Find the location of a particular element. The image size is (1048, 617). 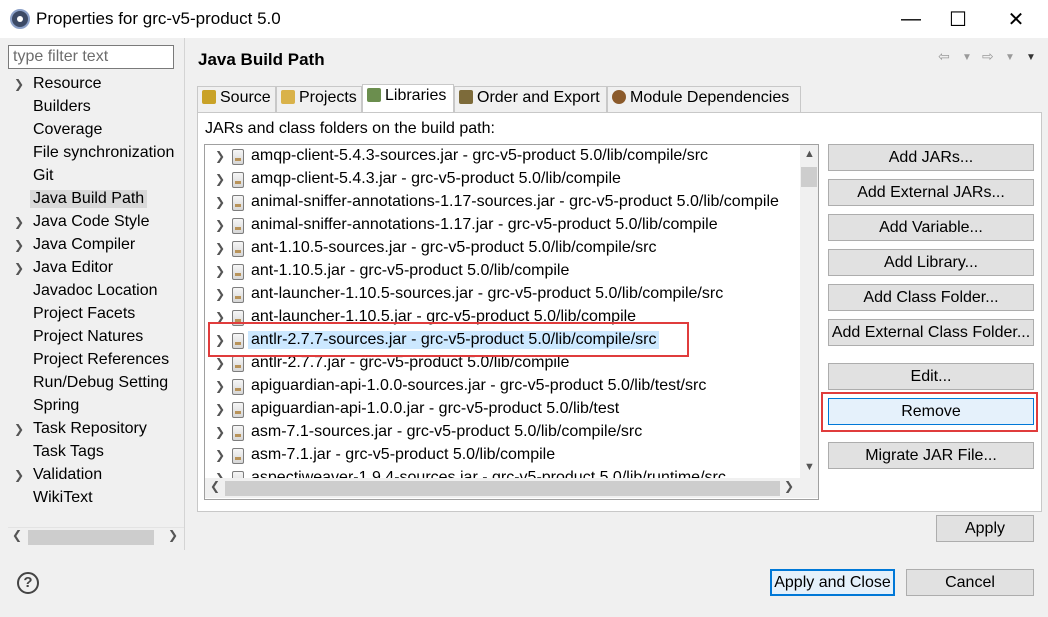

nav-item: ❯ Task Repository is located at coordinates (92, 430).